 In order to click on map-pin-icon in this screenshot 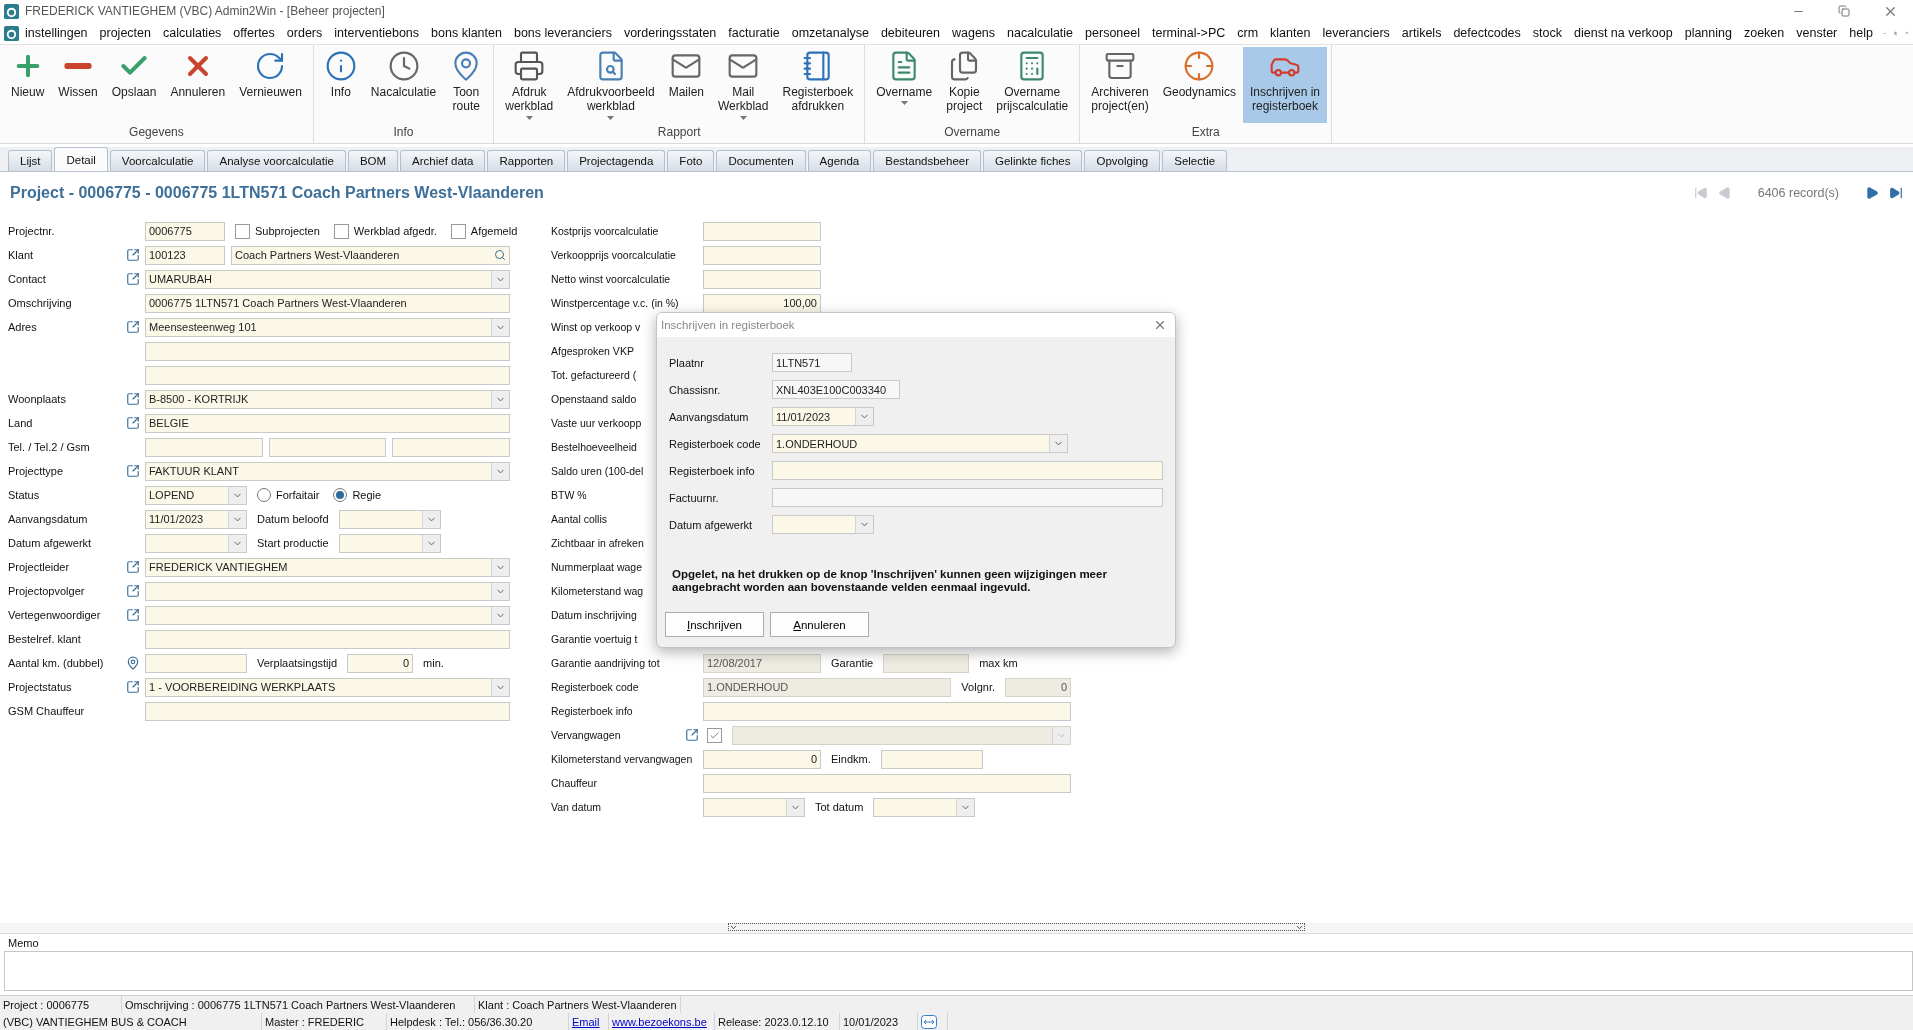, I will do `click(132, 663)`.